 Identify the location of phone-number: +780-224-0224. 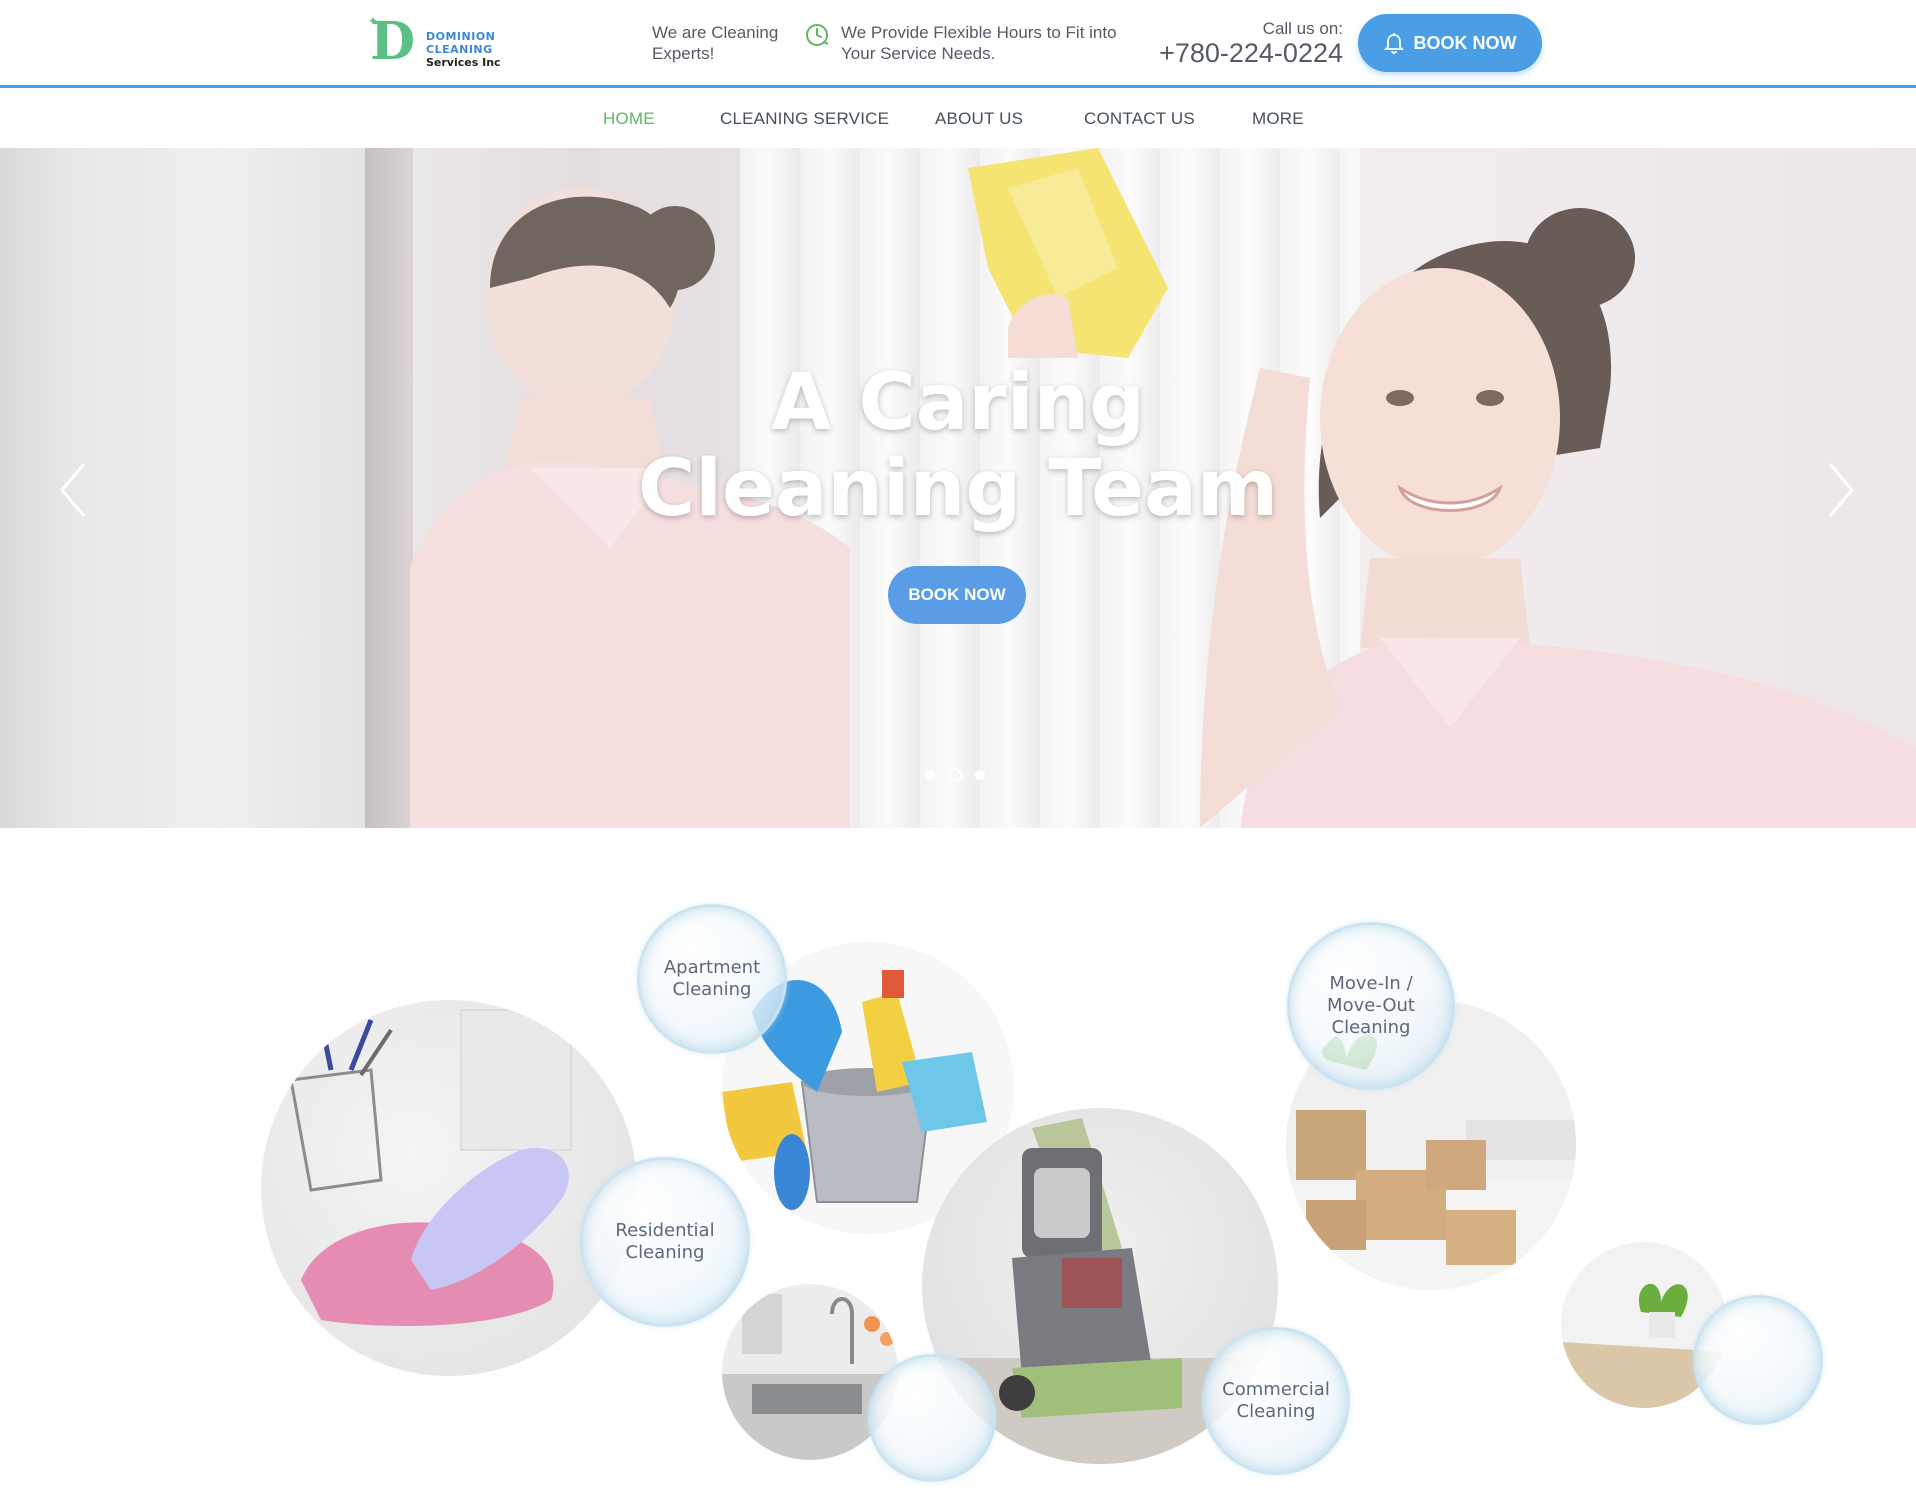
(1246, 53).